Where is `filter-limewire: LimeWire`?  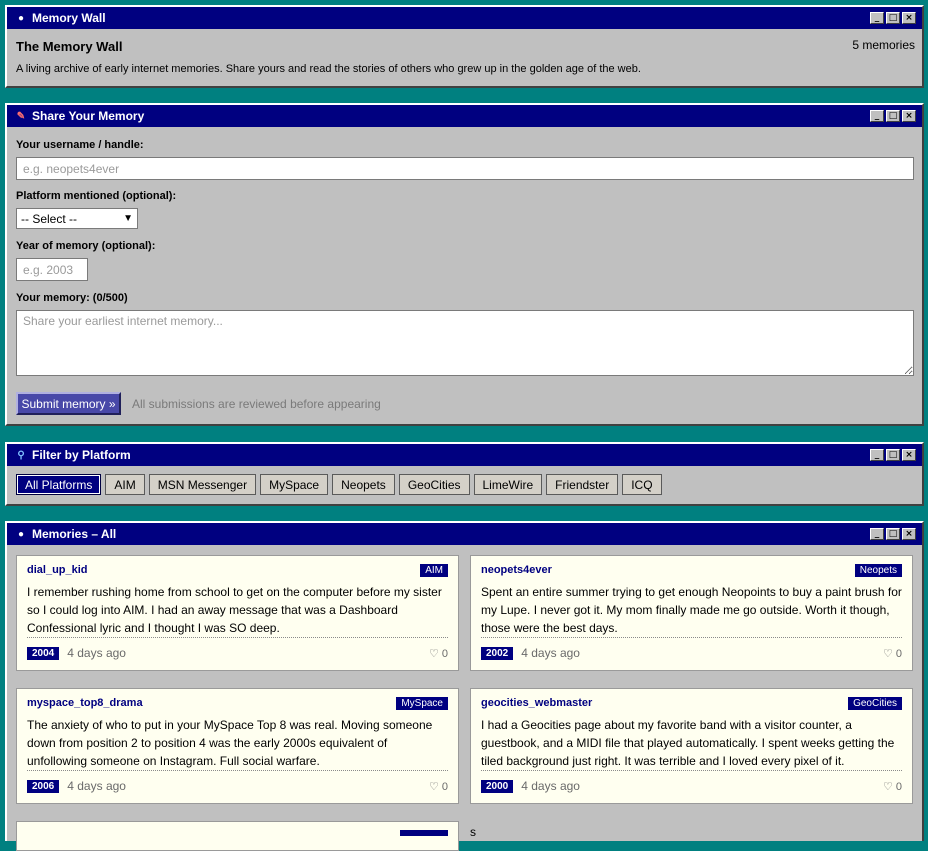 filter-limewire: LimeWire is located at coordinates (508, 484).